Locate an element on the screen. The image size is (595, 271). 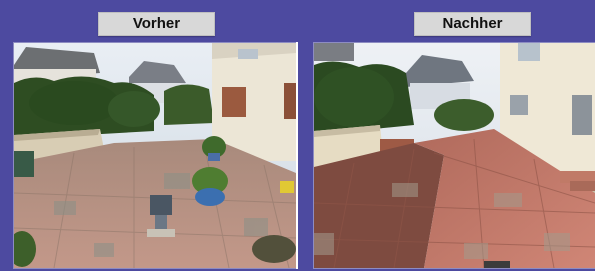
before-label: Vorher is located at coordinates (156, 24).